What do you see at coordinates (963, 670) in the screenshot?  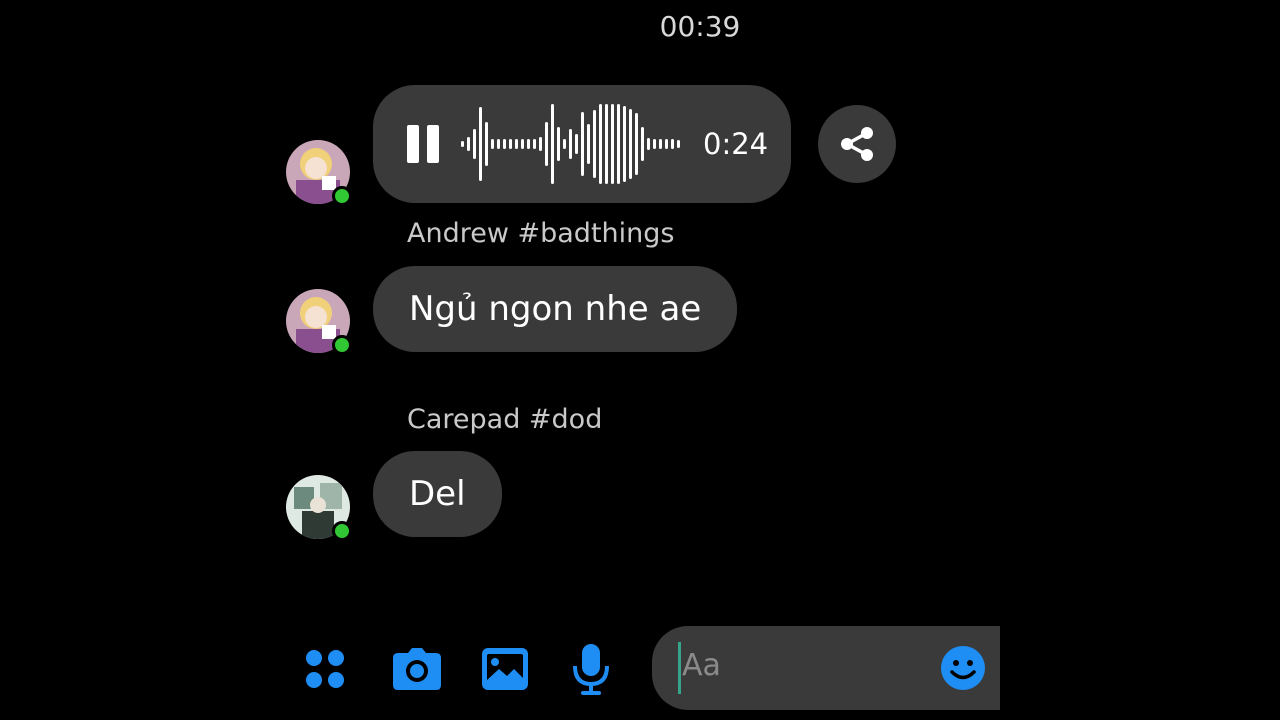 I see `emoji-icon` at bounding box center [963, 670].